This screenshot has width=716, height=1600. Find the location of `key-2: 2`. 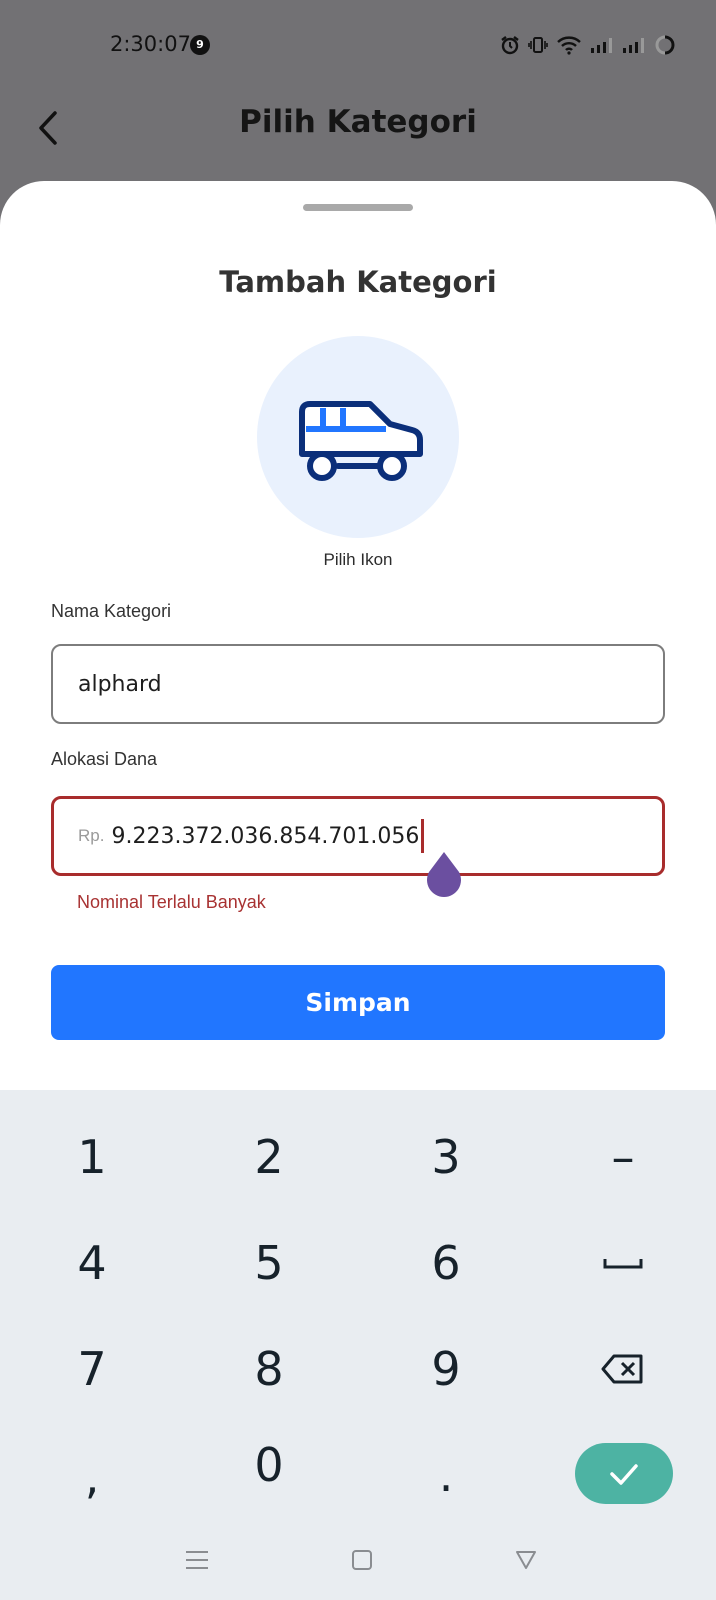

key-2: 2 is located at coordinates (269, 1157).